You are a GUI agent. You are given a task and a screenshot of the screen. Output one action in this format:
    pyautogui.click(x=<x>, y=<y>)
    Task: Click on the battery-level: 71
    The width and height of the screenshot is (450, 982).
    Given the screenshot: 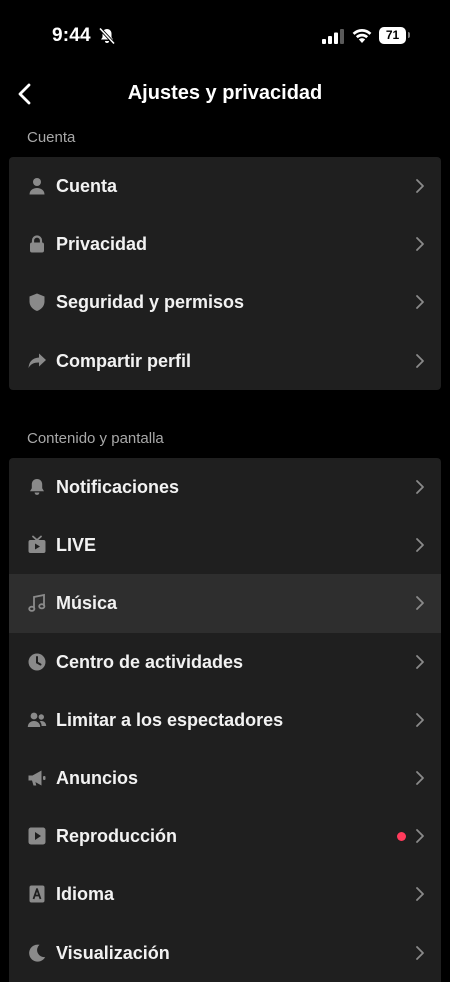 What is the action you would take?
    pyautogui.click(x=392, y=35)
    